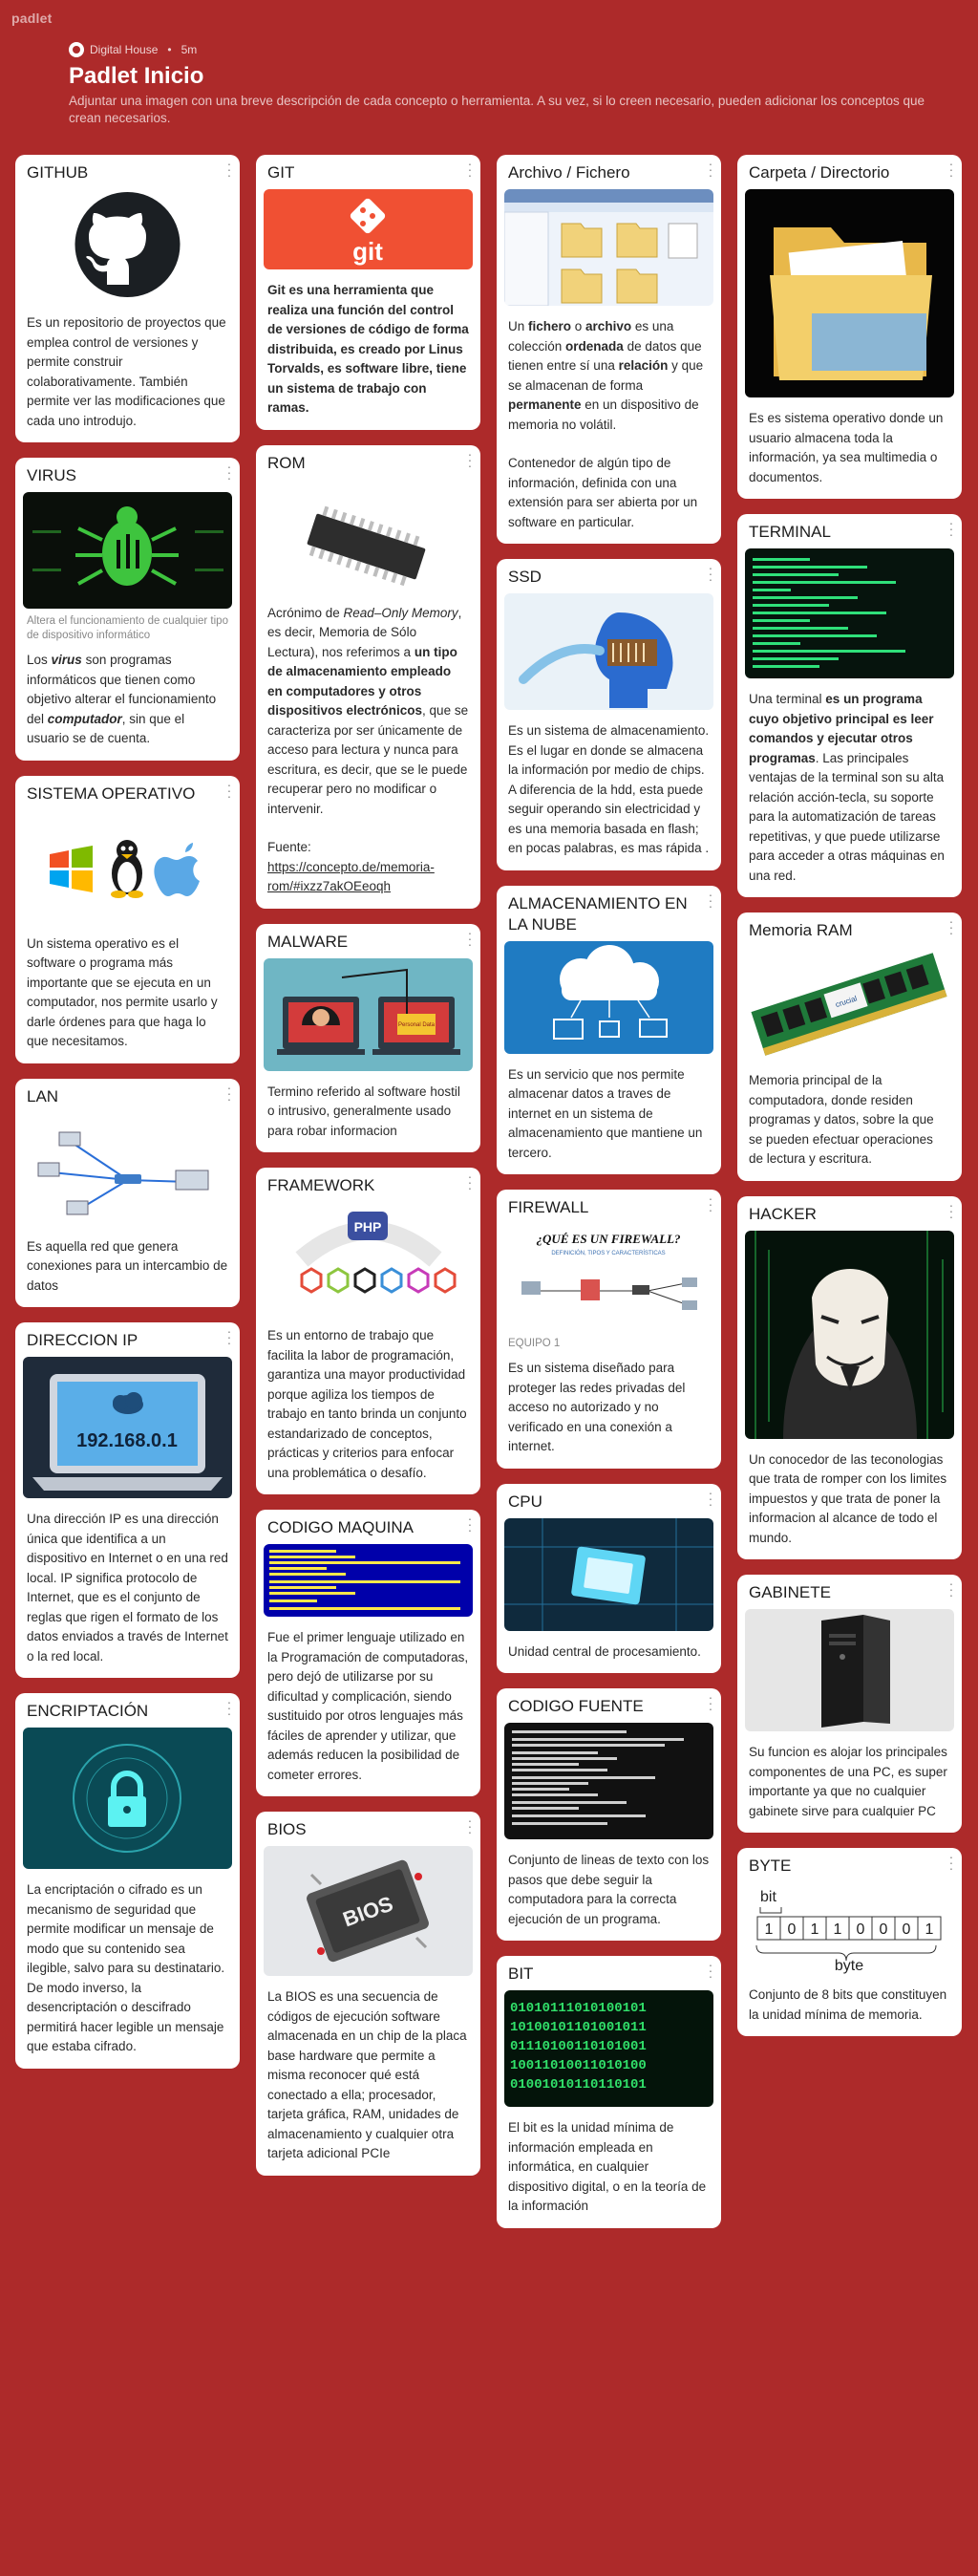  I want to click on padlet-logo: padlet, so click(31, 18).